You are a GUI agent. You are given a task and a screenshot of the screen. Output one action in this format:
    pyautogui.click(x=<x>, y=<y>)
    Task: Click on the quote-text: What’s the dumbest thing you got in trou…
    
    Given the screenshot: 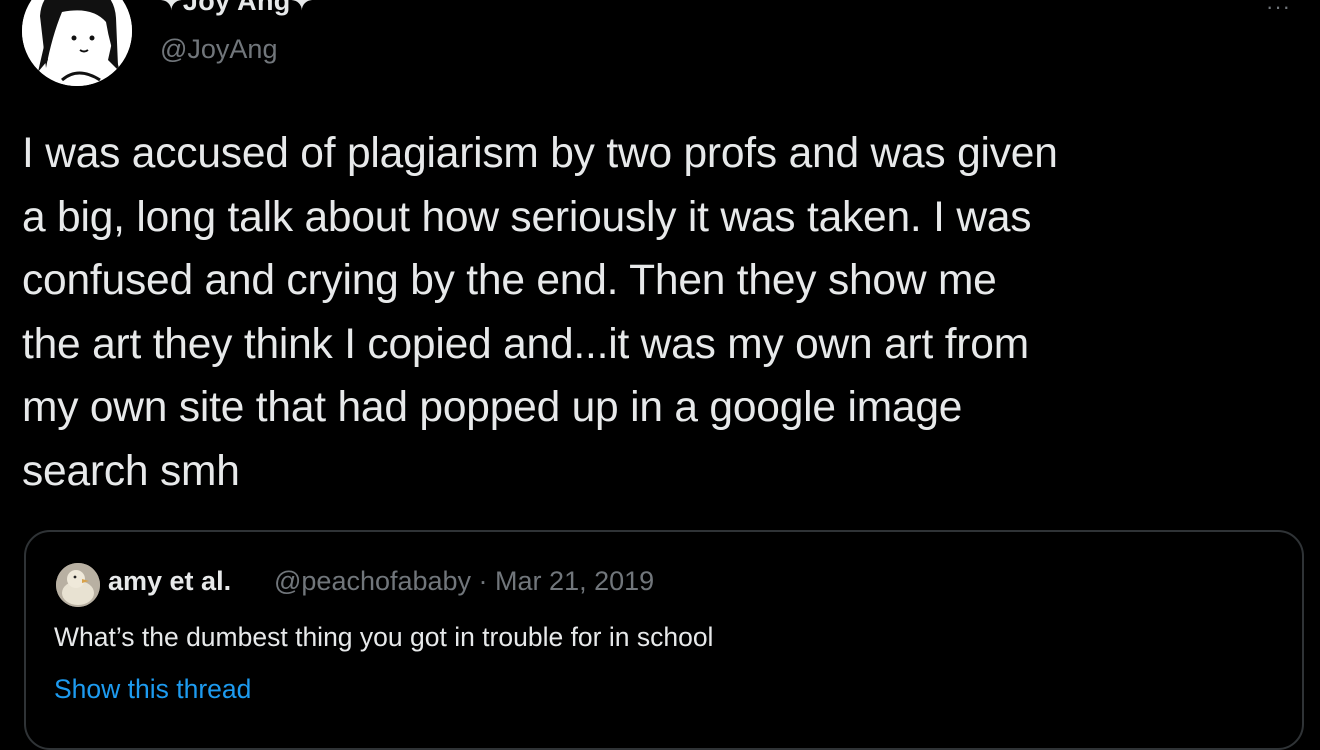 What is the action you would take?
    pyautogui.click(x=384, y=637)
    